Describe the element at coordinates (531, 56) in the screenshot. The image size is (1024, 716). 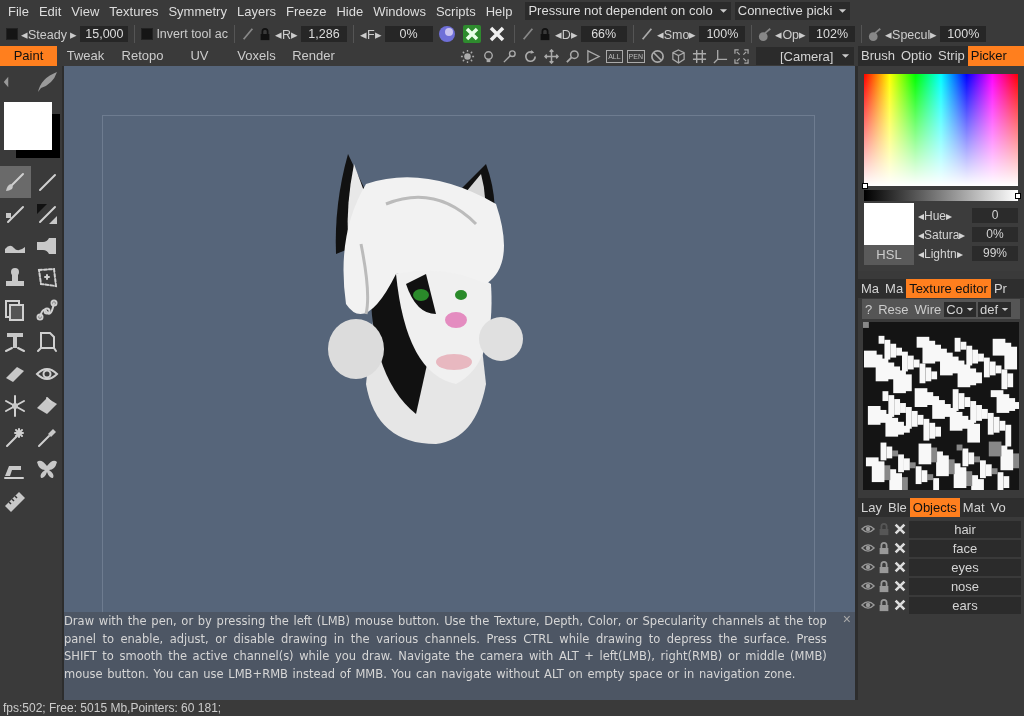
I see `rotate-icon` at that location.